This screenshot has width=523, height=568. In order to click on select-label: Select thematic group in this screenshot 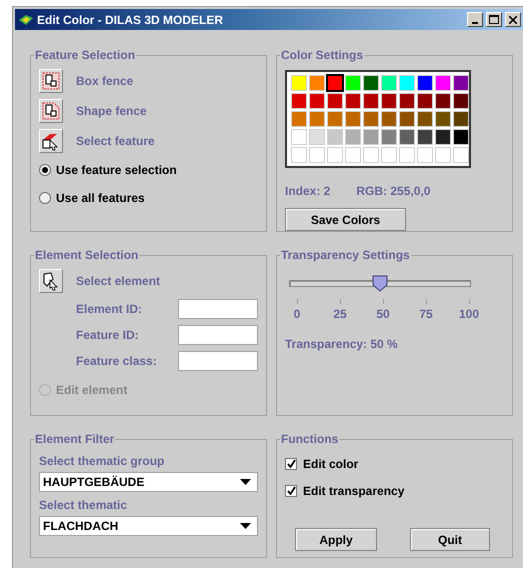, I will do `click(102, 461)`.